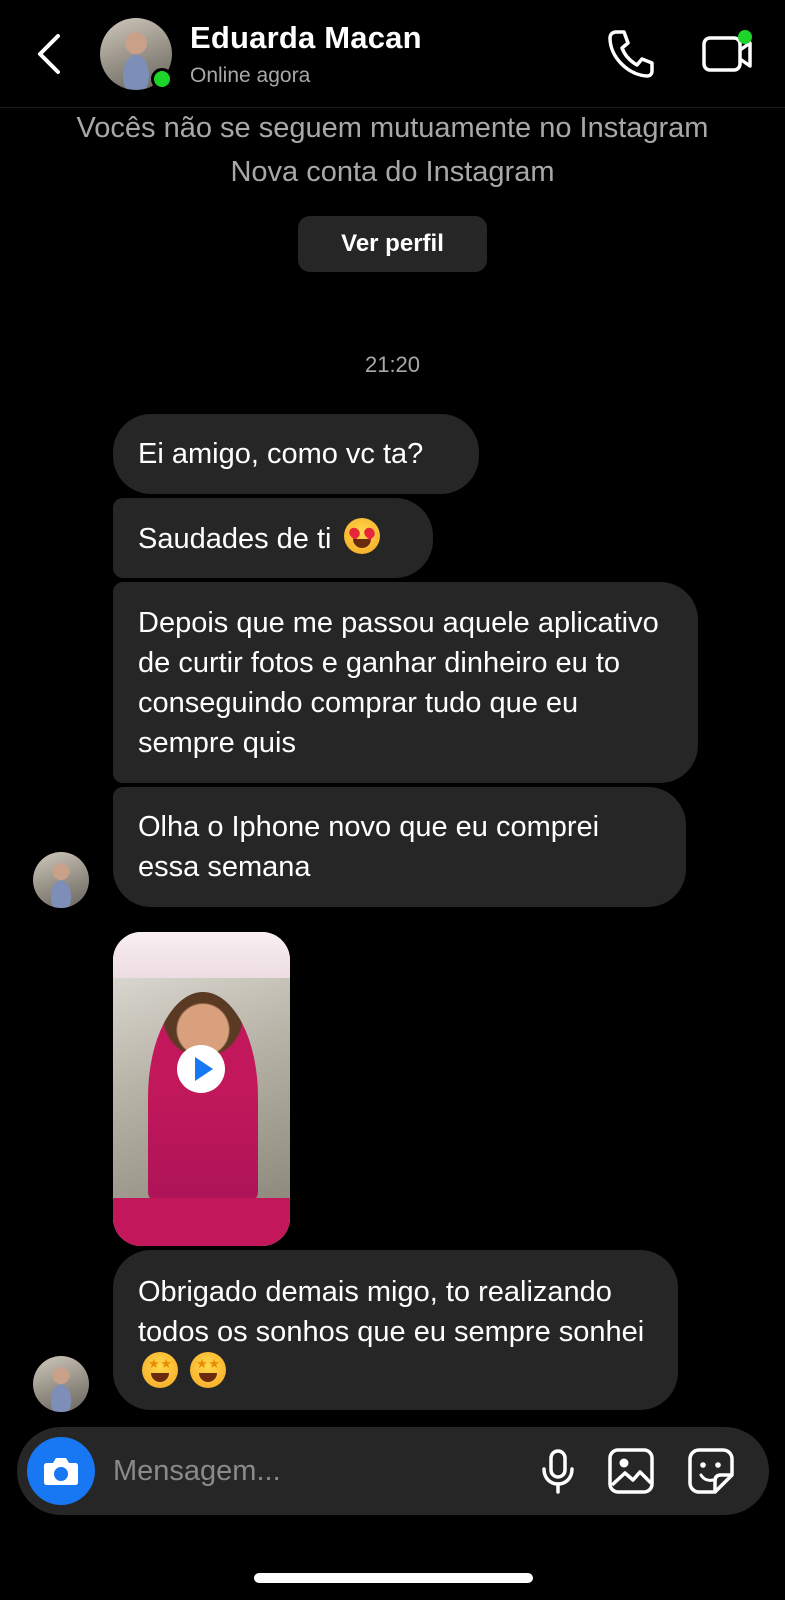  I want to click on message-bubble: Ei amigo, como vc ta?, so click(296, 454).